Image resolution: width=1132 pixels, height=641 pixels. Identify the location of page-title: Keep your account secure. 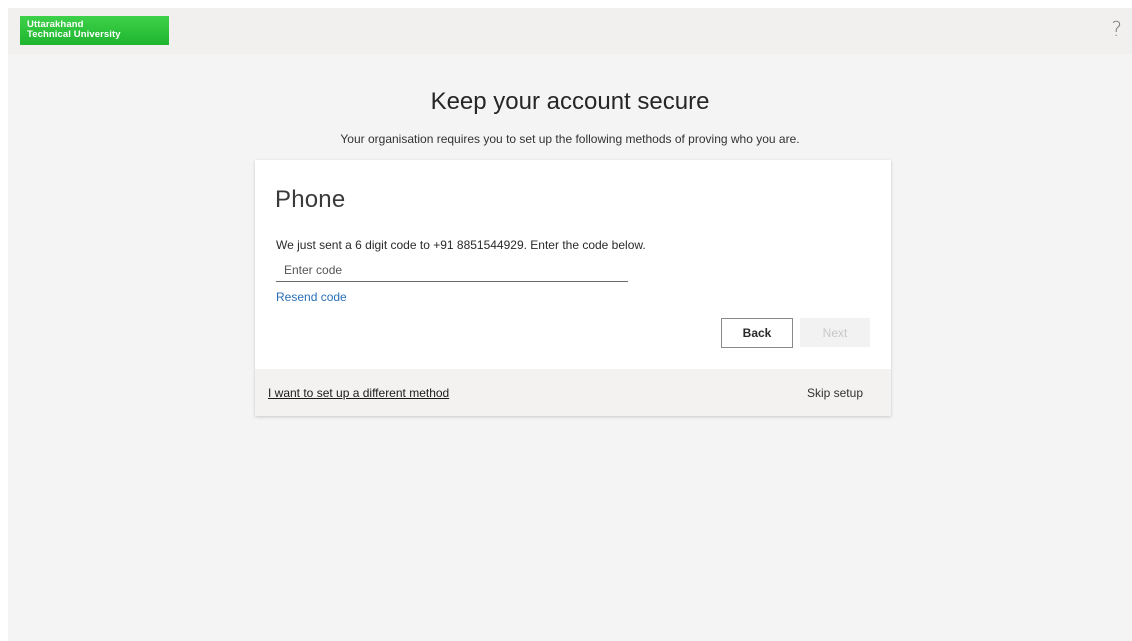
(570, 101).